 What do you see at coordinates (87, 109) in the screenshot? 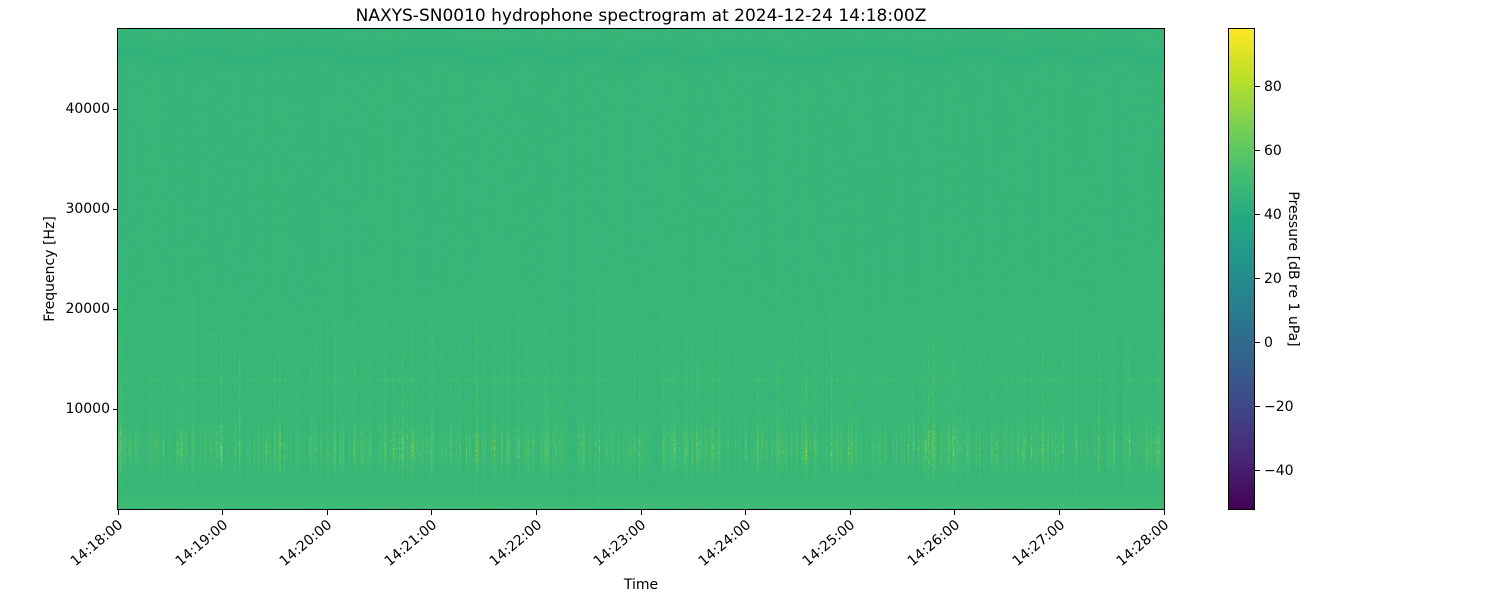
I see `y-tick-label: 40000` at bounding box center [87, 109].